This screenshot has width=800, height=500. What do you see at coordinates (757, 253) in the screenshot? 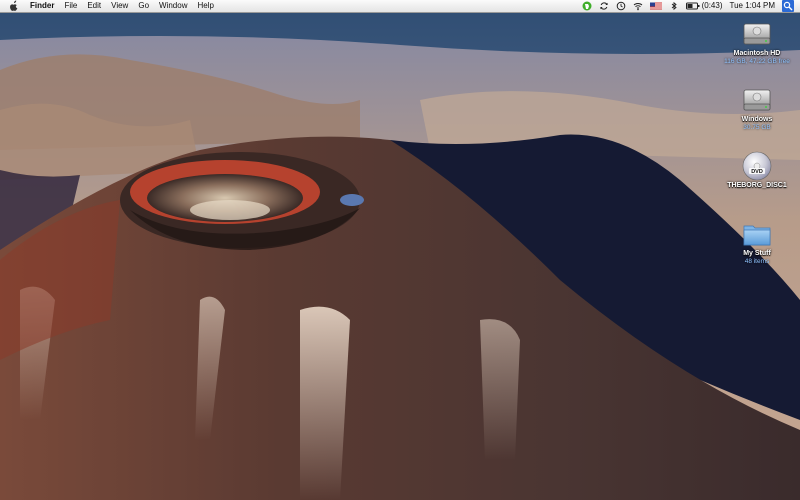
I see `desktop-icon-label: My Stuff` at bounding box center [757, 253].